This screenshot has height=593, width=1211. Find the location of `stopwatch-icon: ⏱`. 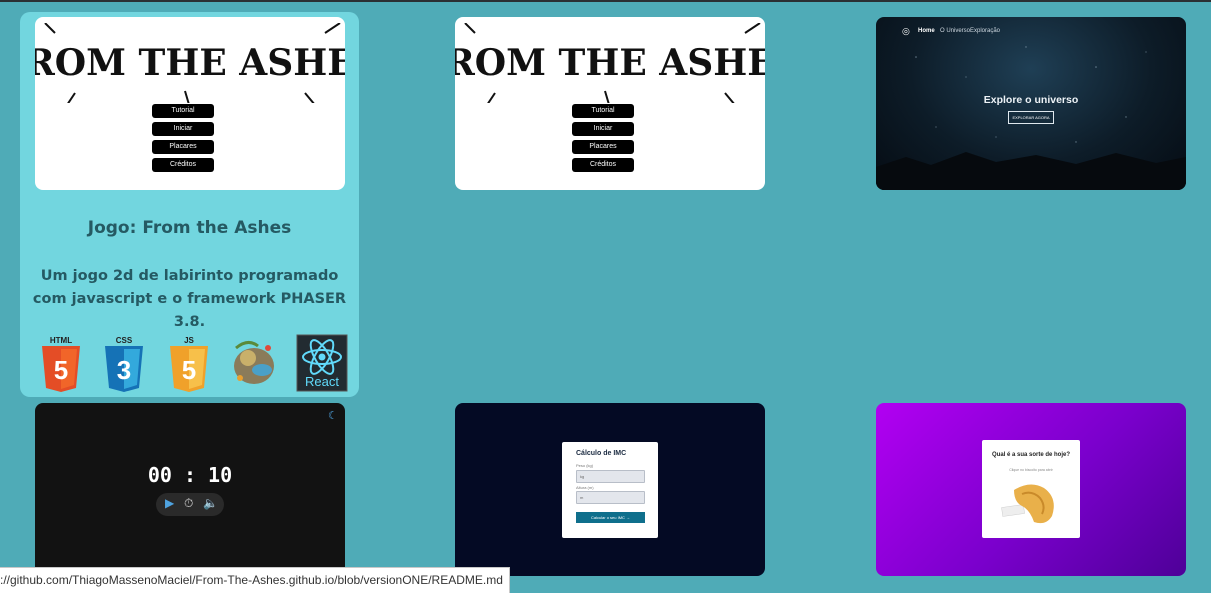

stopwatch-icon: ⏱ is located at coordinates (189, 503).